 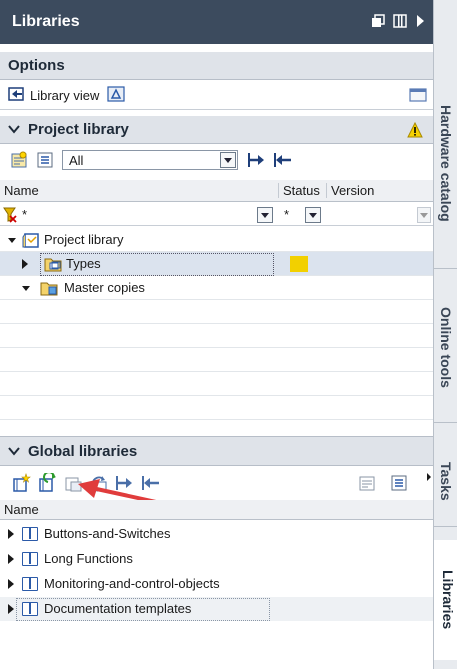 I want to click on options-header: Options, so click(x=216, y=66).